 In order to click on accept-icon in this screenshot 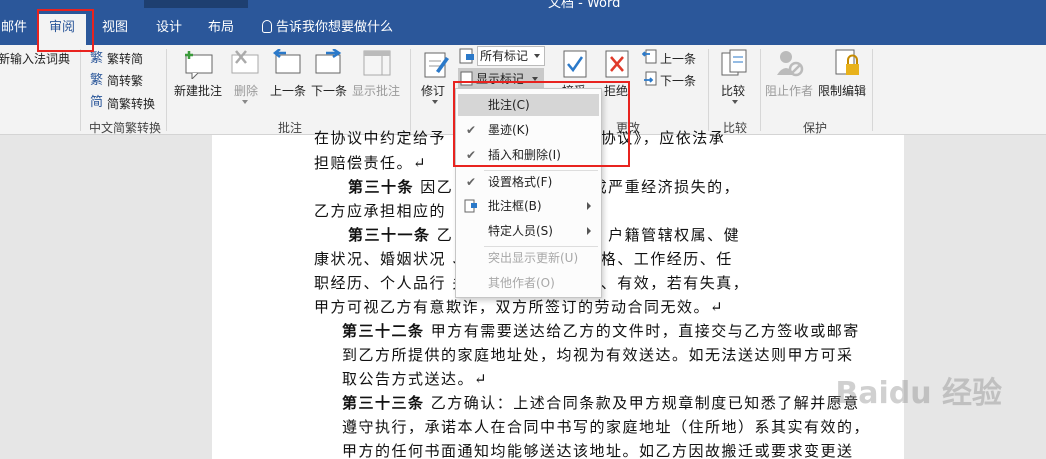, I will do `click(575, 64)`.